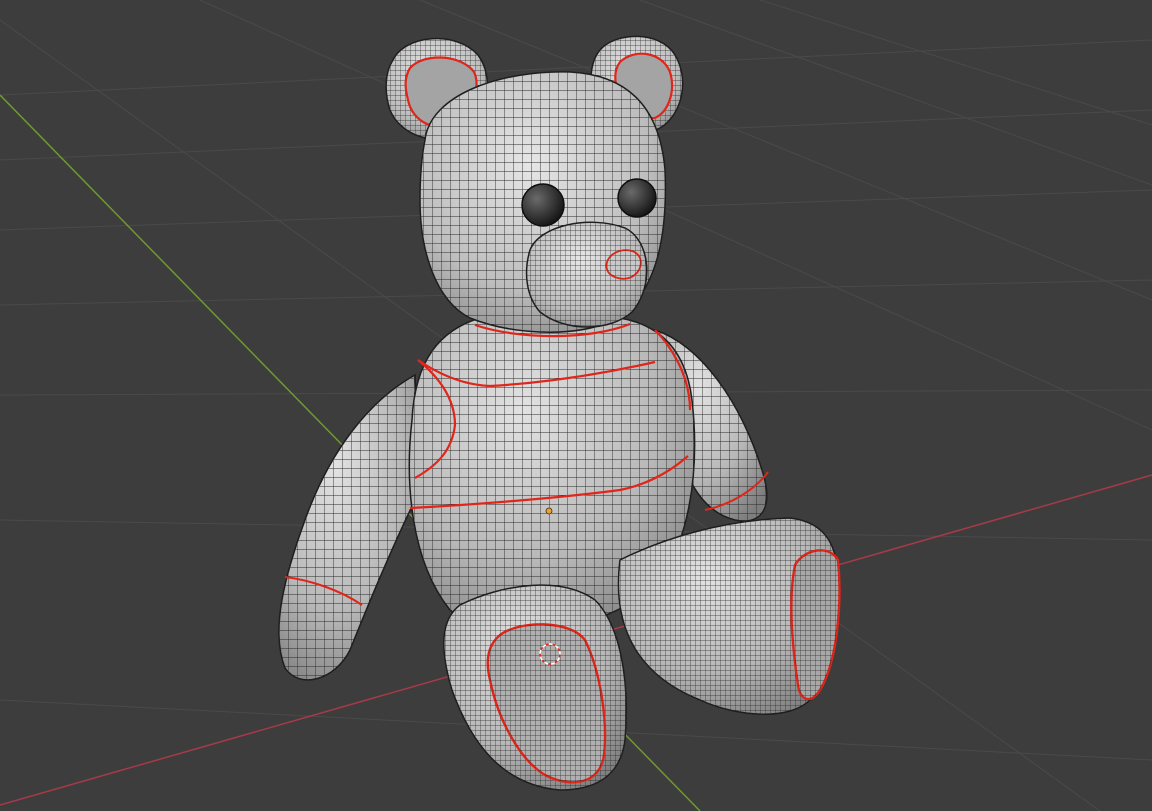 The width and height of the screenshot is (1152, 811). Describe the element at coordinates (637, 198) in the screenshot. I see `right-eye` at that location.